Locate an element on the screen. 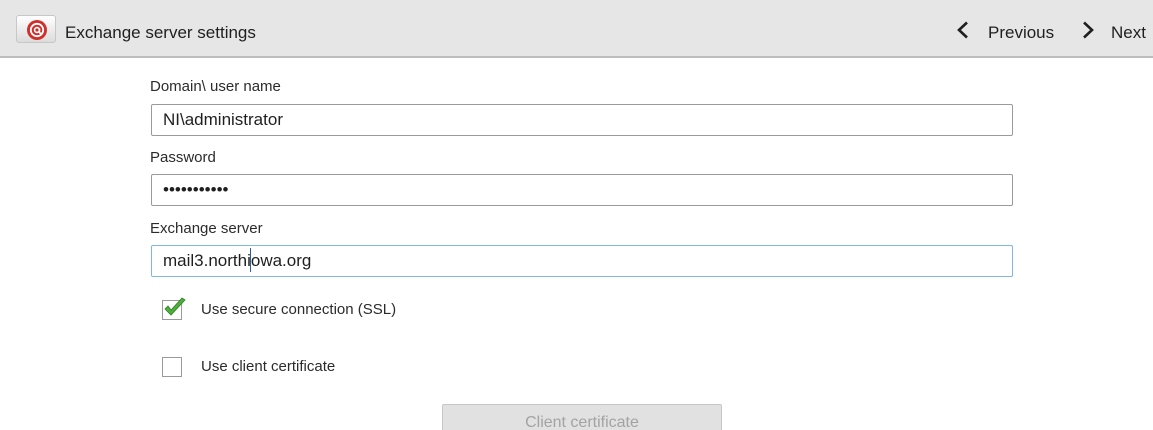 The height and width of the screenshot is (430, 1153). ssl-checkbox is located at coordinates (174, 308).